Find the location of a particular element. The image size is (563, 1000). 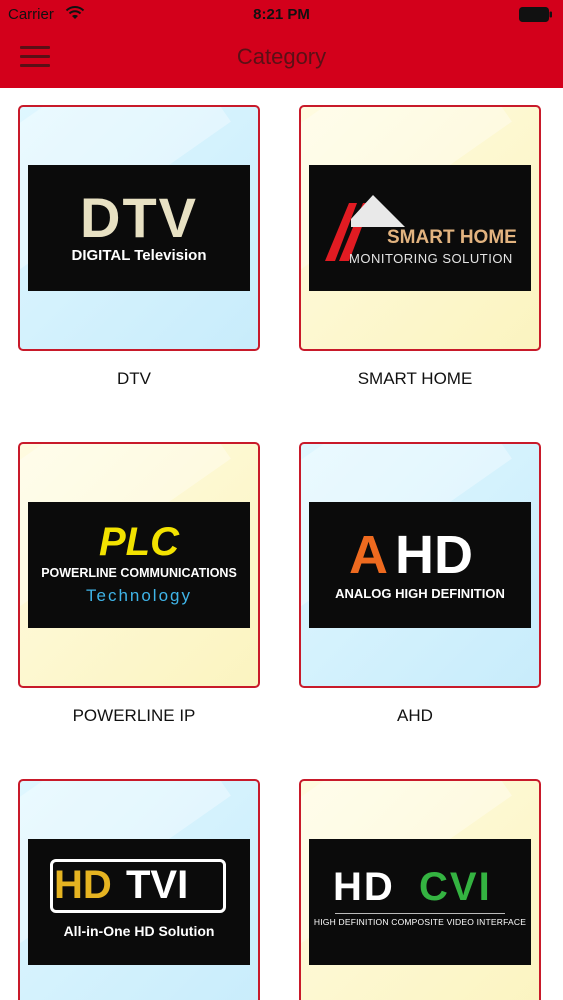

ahd-logo: A HD ANALOG HIGH DEFINITION is located at coordinates (420, 565).